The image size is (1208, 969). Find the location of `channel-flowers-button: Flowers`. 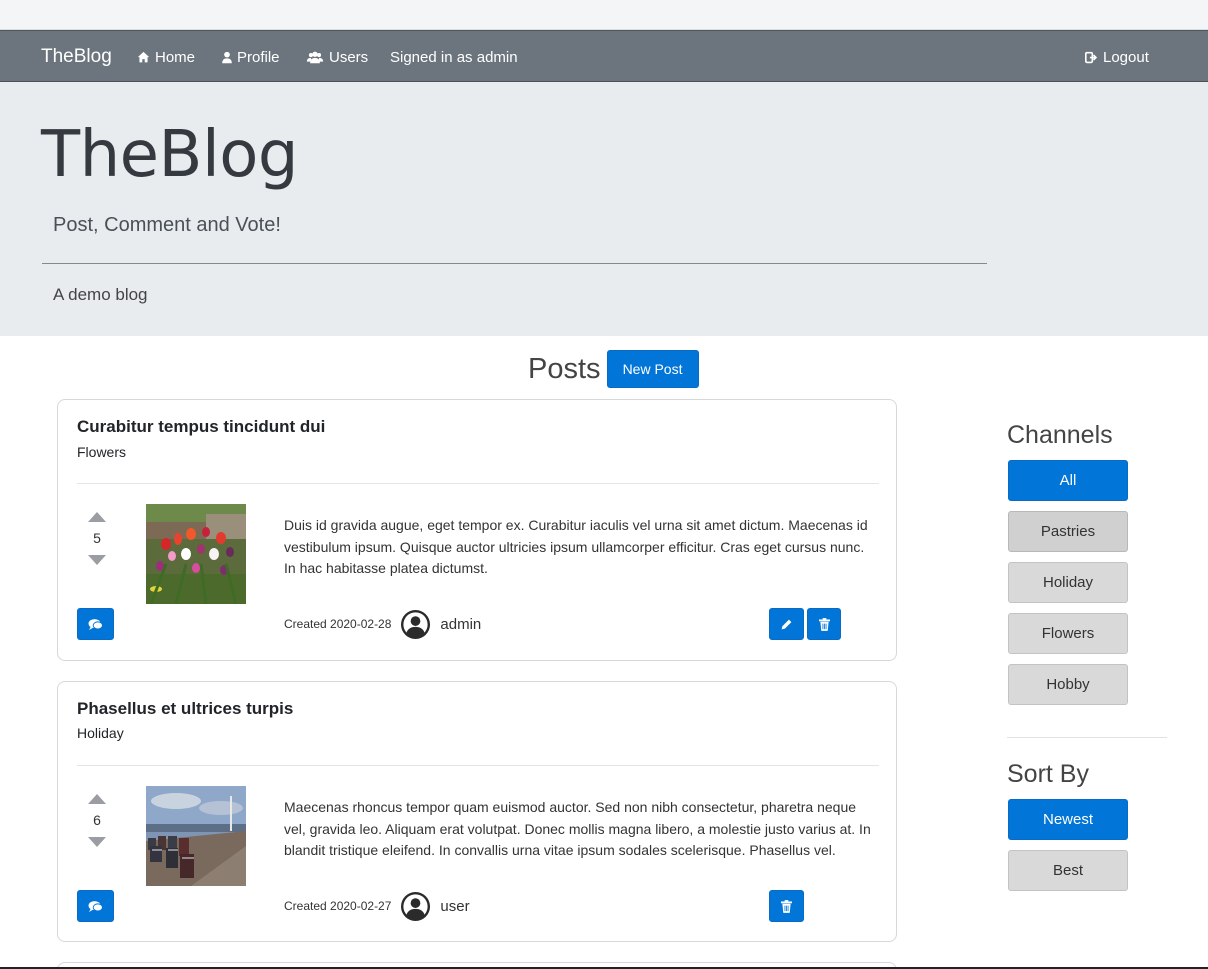

channel-flowers-button: Flowers is located at coordinates (1068, 633).